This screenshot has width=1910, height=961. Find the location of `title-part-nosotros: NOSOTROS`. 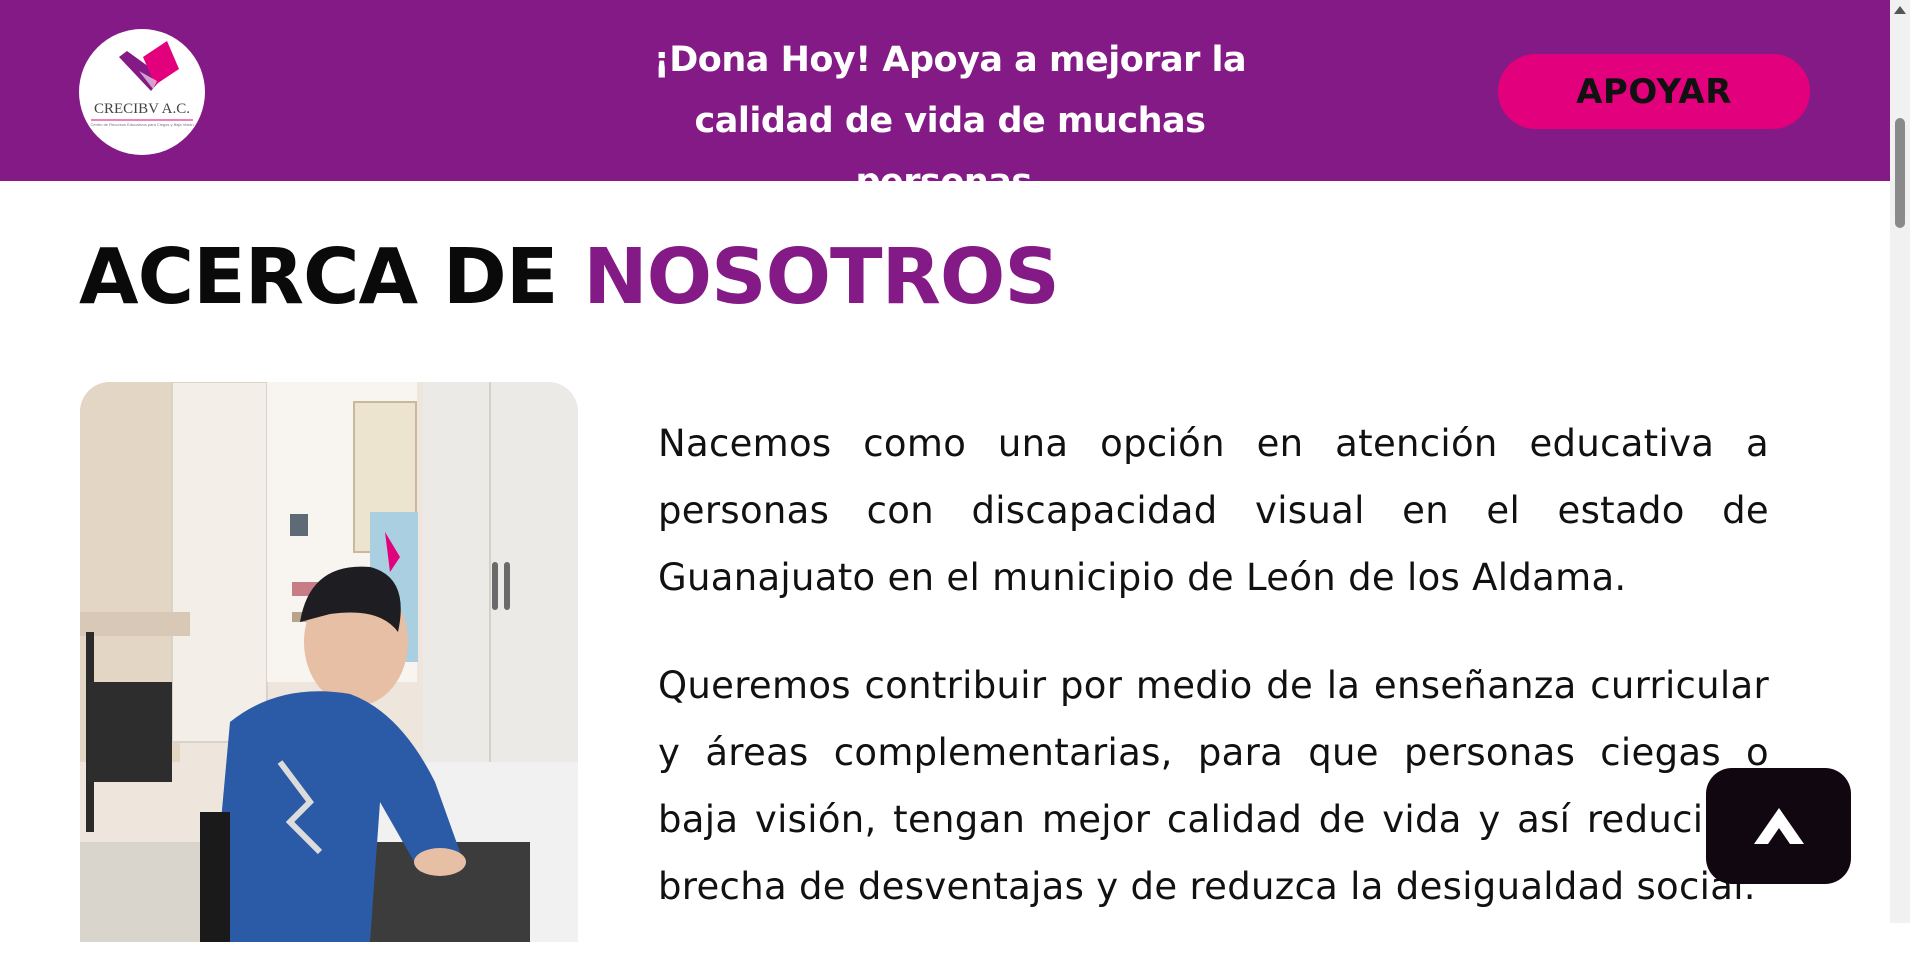

title-part-nosotros: NOSOTROS is located at coordinates (821, 277).